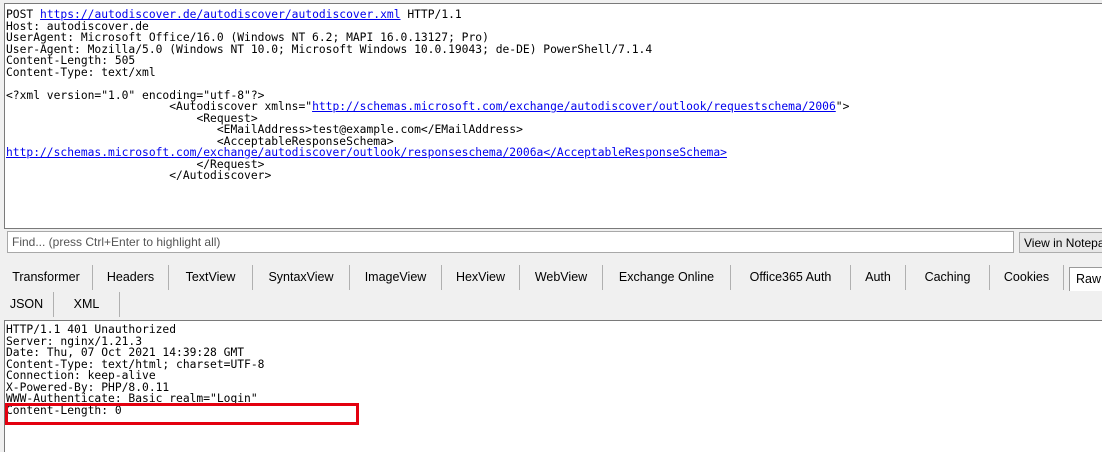 This screenshot has height=452, width=1102. I want to click on tab-webview: WebView, so click(561, 277).